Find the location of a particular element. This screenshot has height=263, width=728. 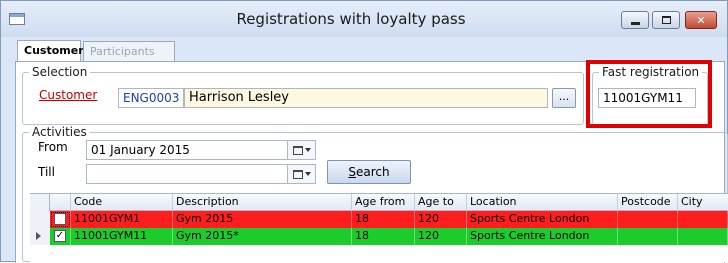

from-date-picker is located at coordinates (302, 150).